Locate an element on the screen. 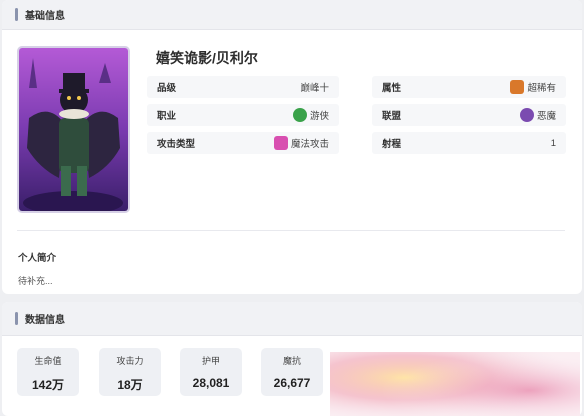 Image resolution: width=584 pixels, height=416 pixels. hero-portrait is located at coordinates (73, 129).